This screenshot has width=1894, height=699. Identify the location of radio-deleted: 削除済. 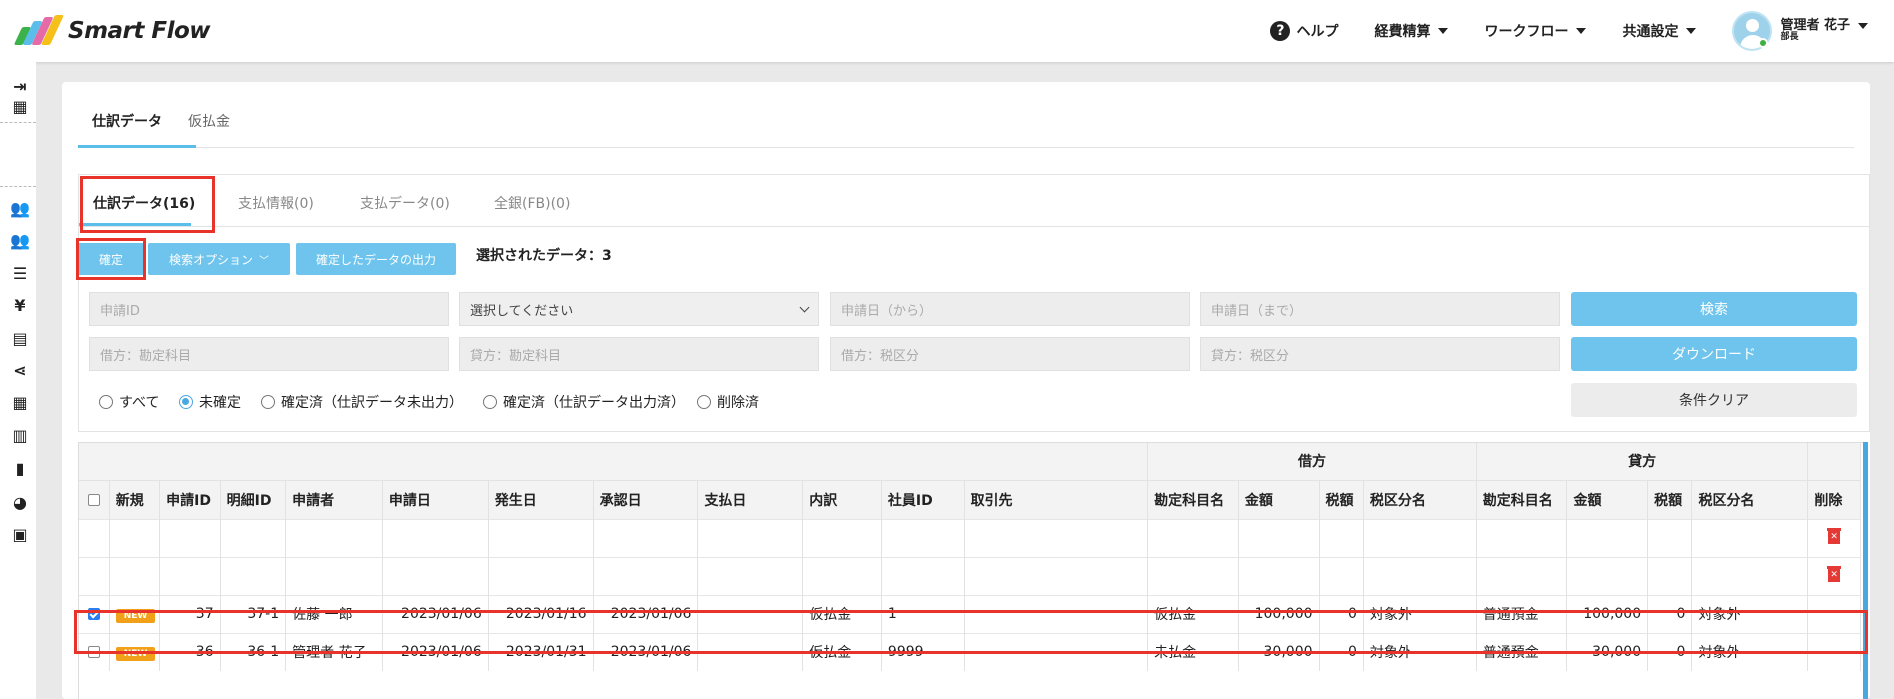
(728, 402).